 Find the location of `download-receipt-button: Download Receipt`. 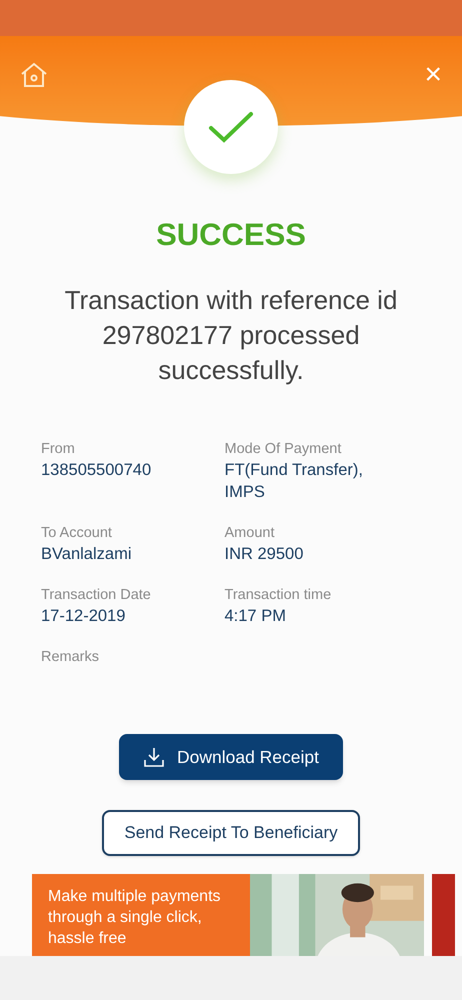

download-receipt-button: Download Receipt is located at coordinates (231, 757).